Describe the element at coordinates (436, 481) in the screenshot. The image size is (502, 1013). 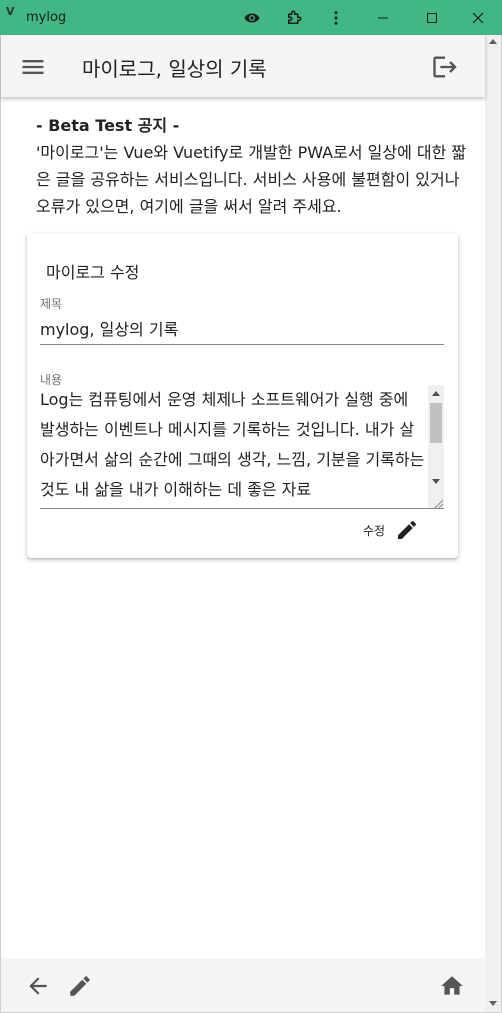
I see `textarea-scroll-down-icon` at that location.